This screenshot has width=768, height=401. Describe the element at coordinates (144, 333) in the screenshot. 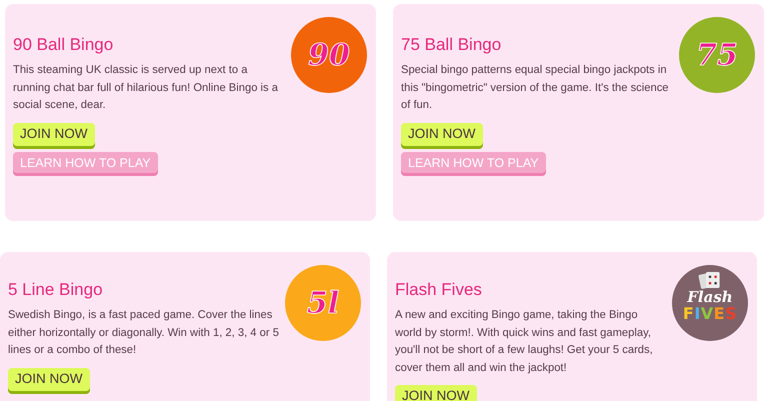

I see `card-description: Swedish Bingo, is a fast paced game. Cover the lines either horizontally or diagonally. Win with 1, 2, 3, 4 or 5 lines or a combo of these!` at that location.